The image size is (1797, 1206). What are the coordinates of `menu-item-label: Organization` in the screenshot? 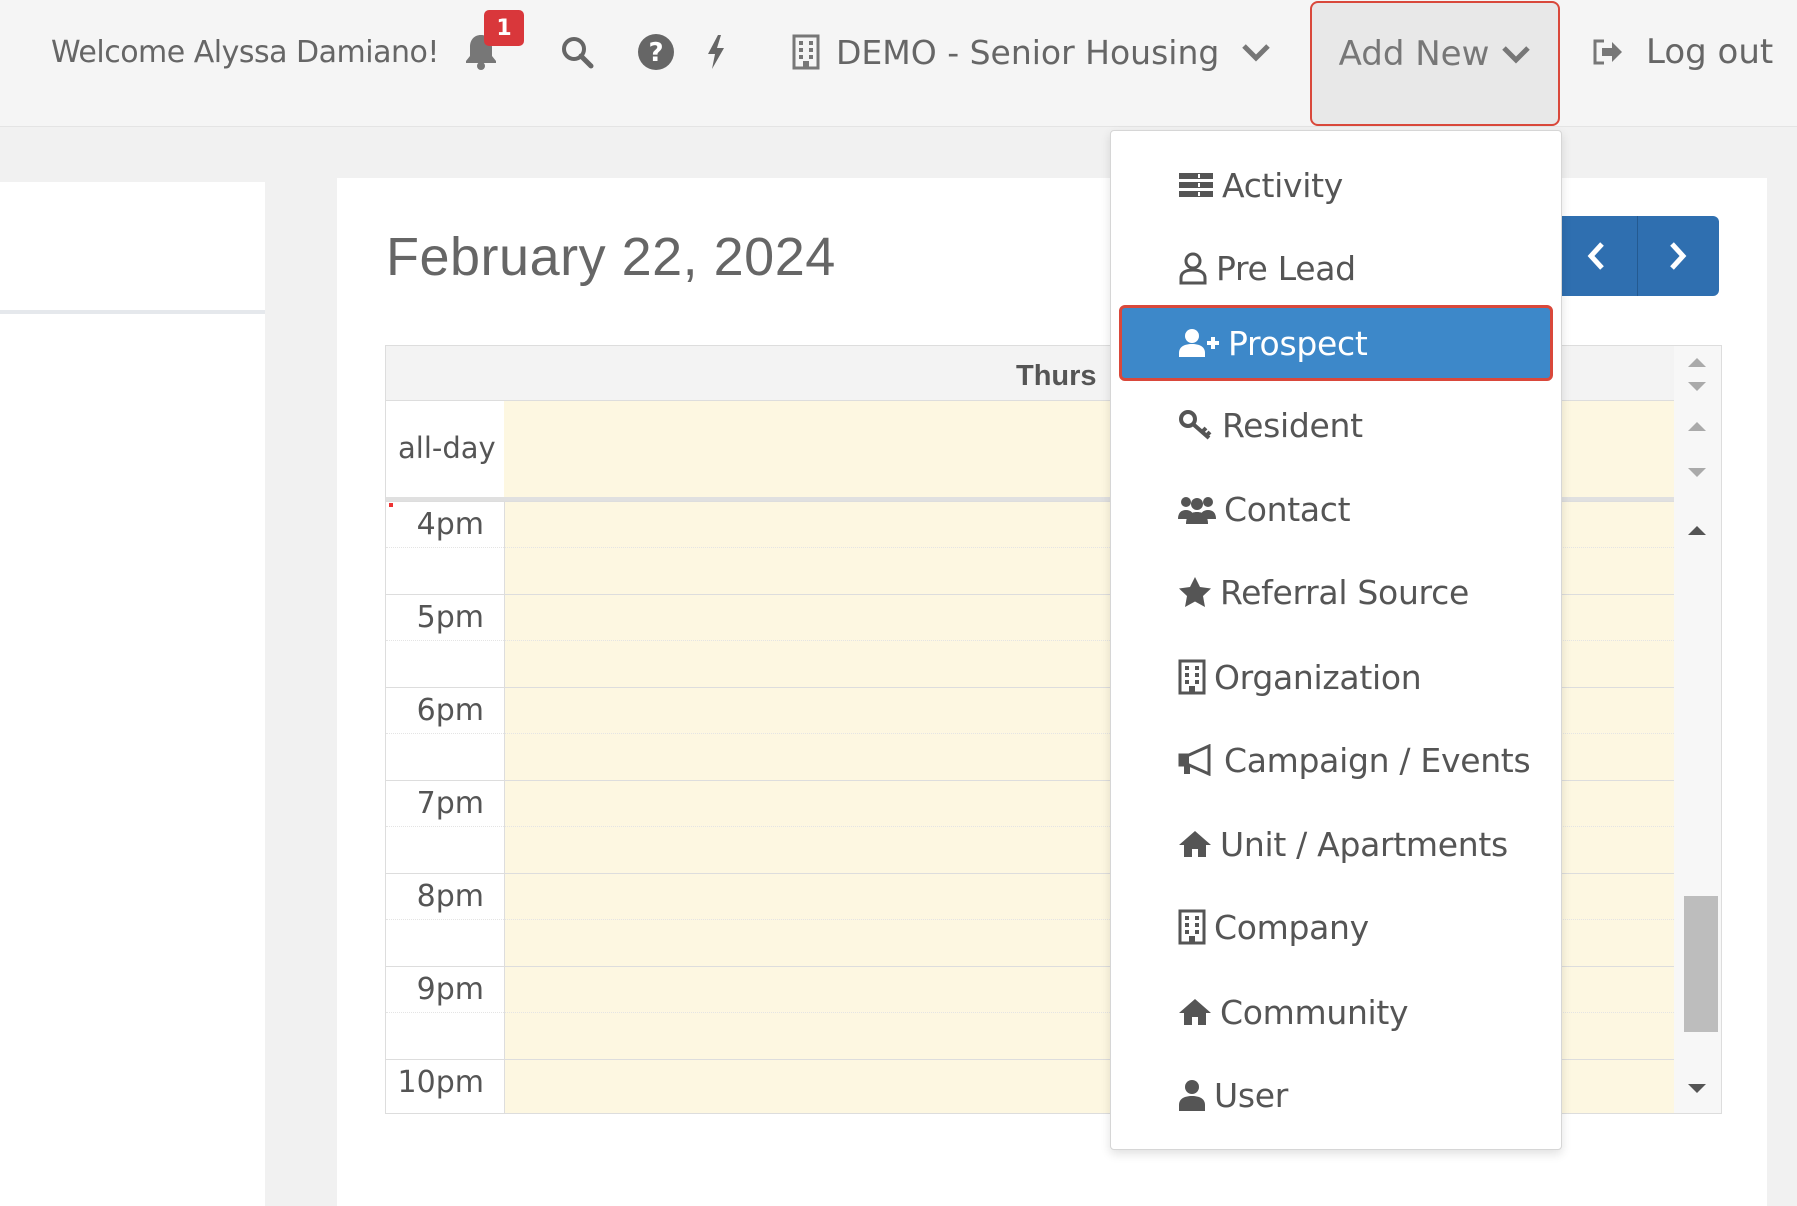 It's located at (1318, 677).